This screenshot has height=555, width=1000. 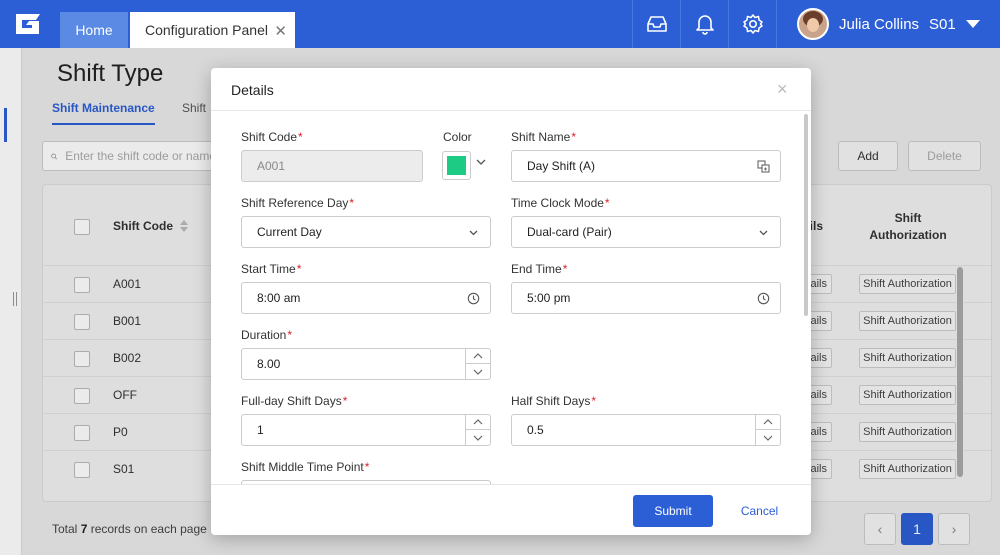 I want to click on half-day-stepper-controls, so click(x=767, y=430).